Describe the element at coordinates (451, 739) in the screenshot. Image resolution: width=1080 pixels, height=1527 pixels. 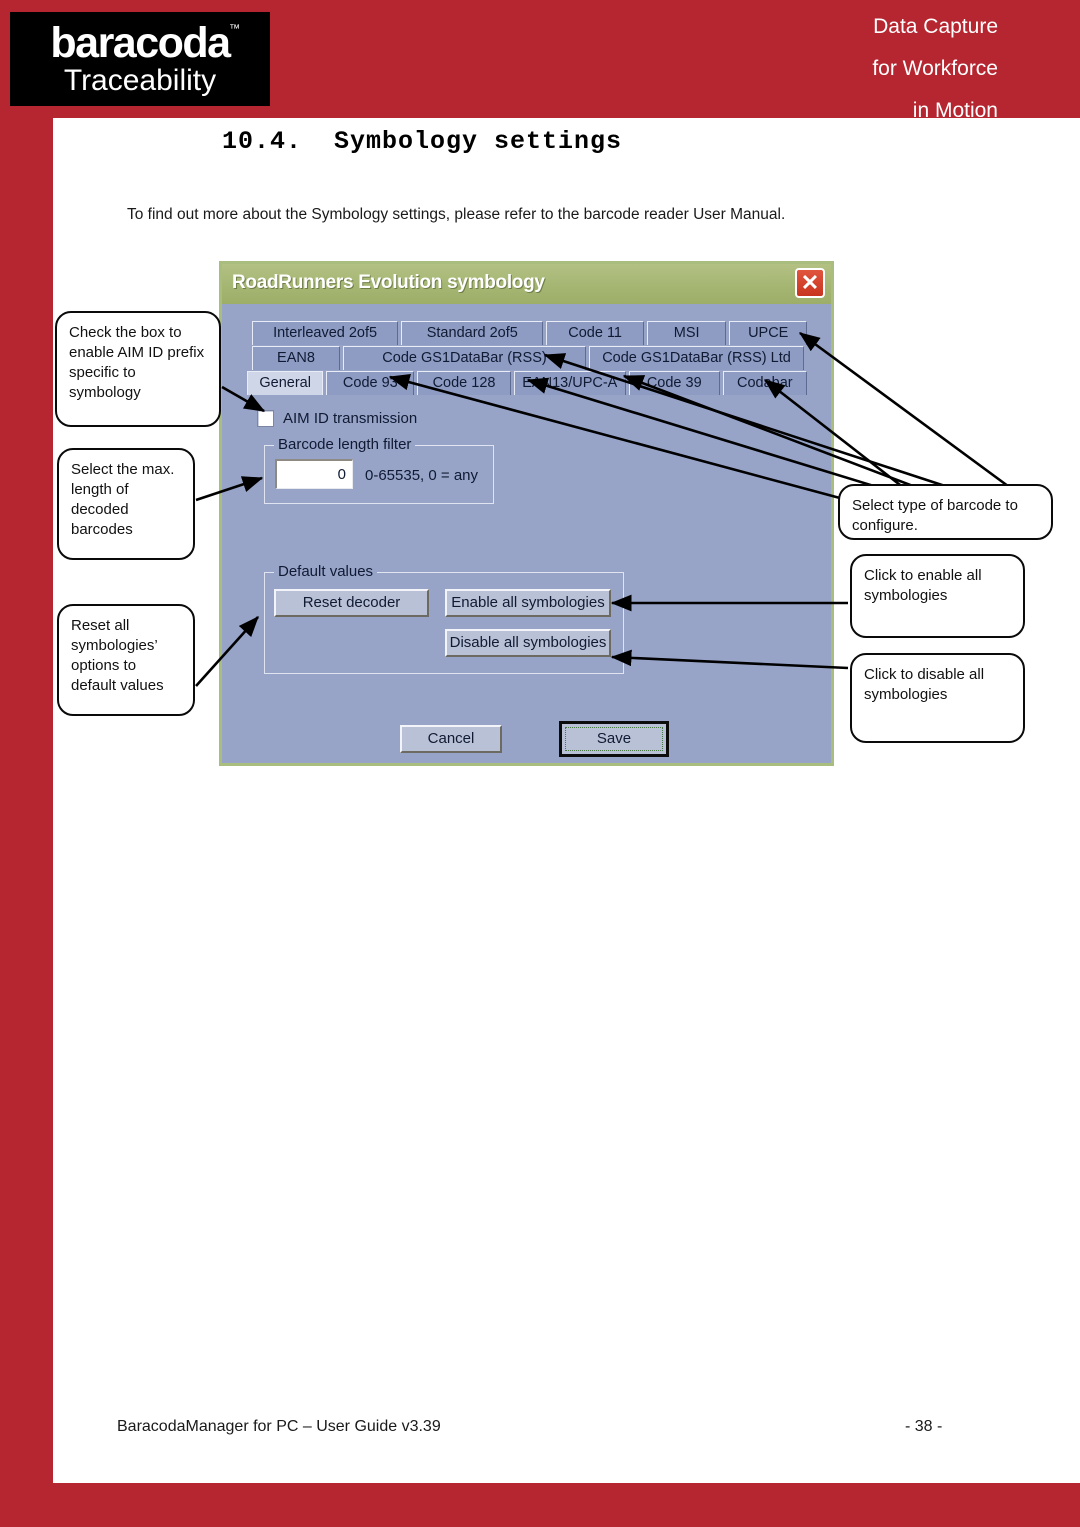
I see `cancel-button: Cancel` at that location.